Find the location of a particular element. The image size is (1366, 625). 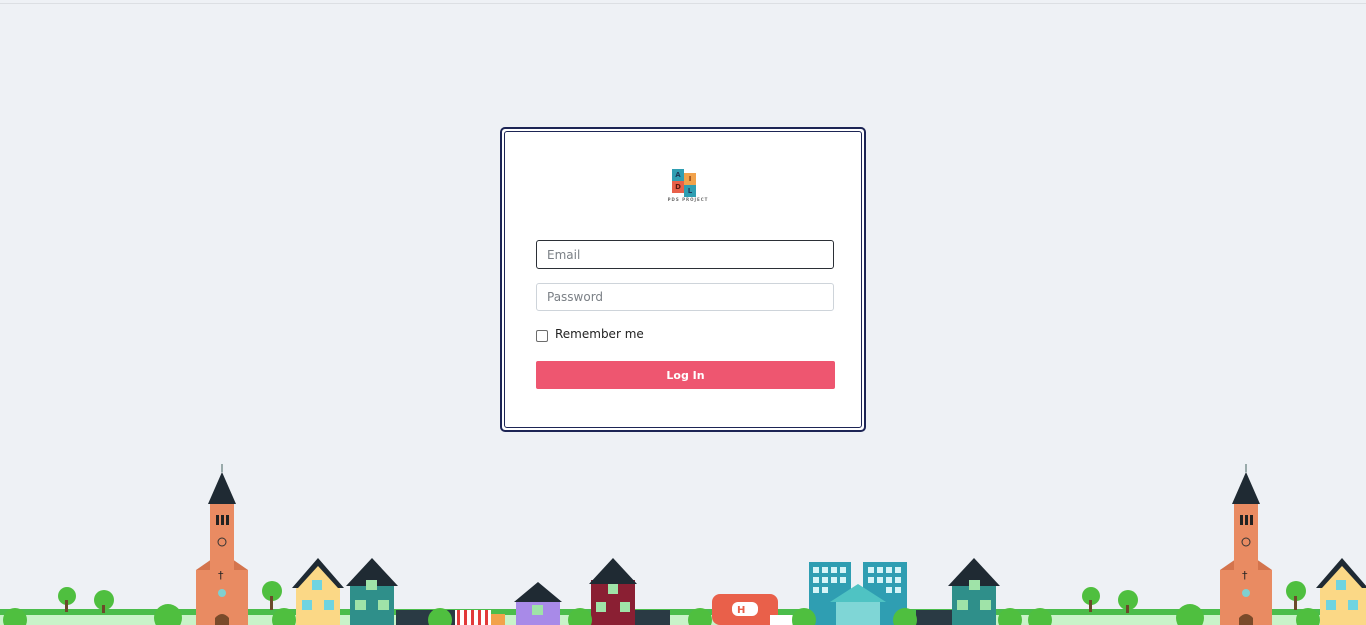

logo-tile-a: A is located at coordinates (678, 175).